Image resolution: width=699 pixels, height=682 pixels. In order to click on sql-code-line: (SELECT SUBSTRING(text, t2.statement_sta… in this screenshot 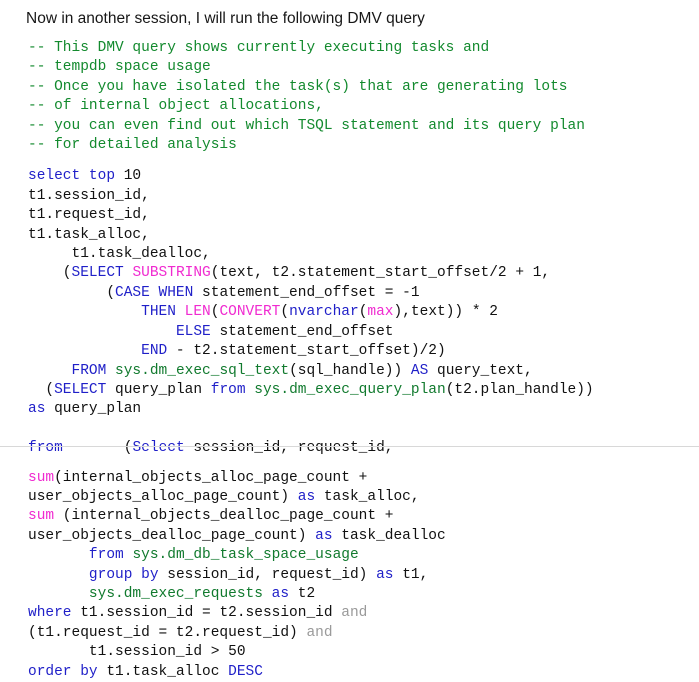, I will do `click(363, 273)`.